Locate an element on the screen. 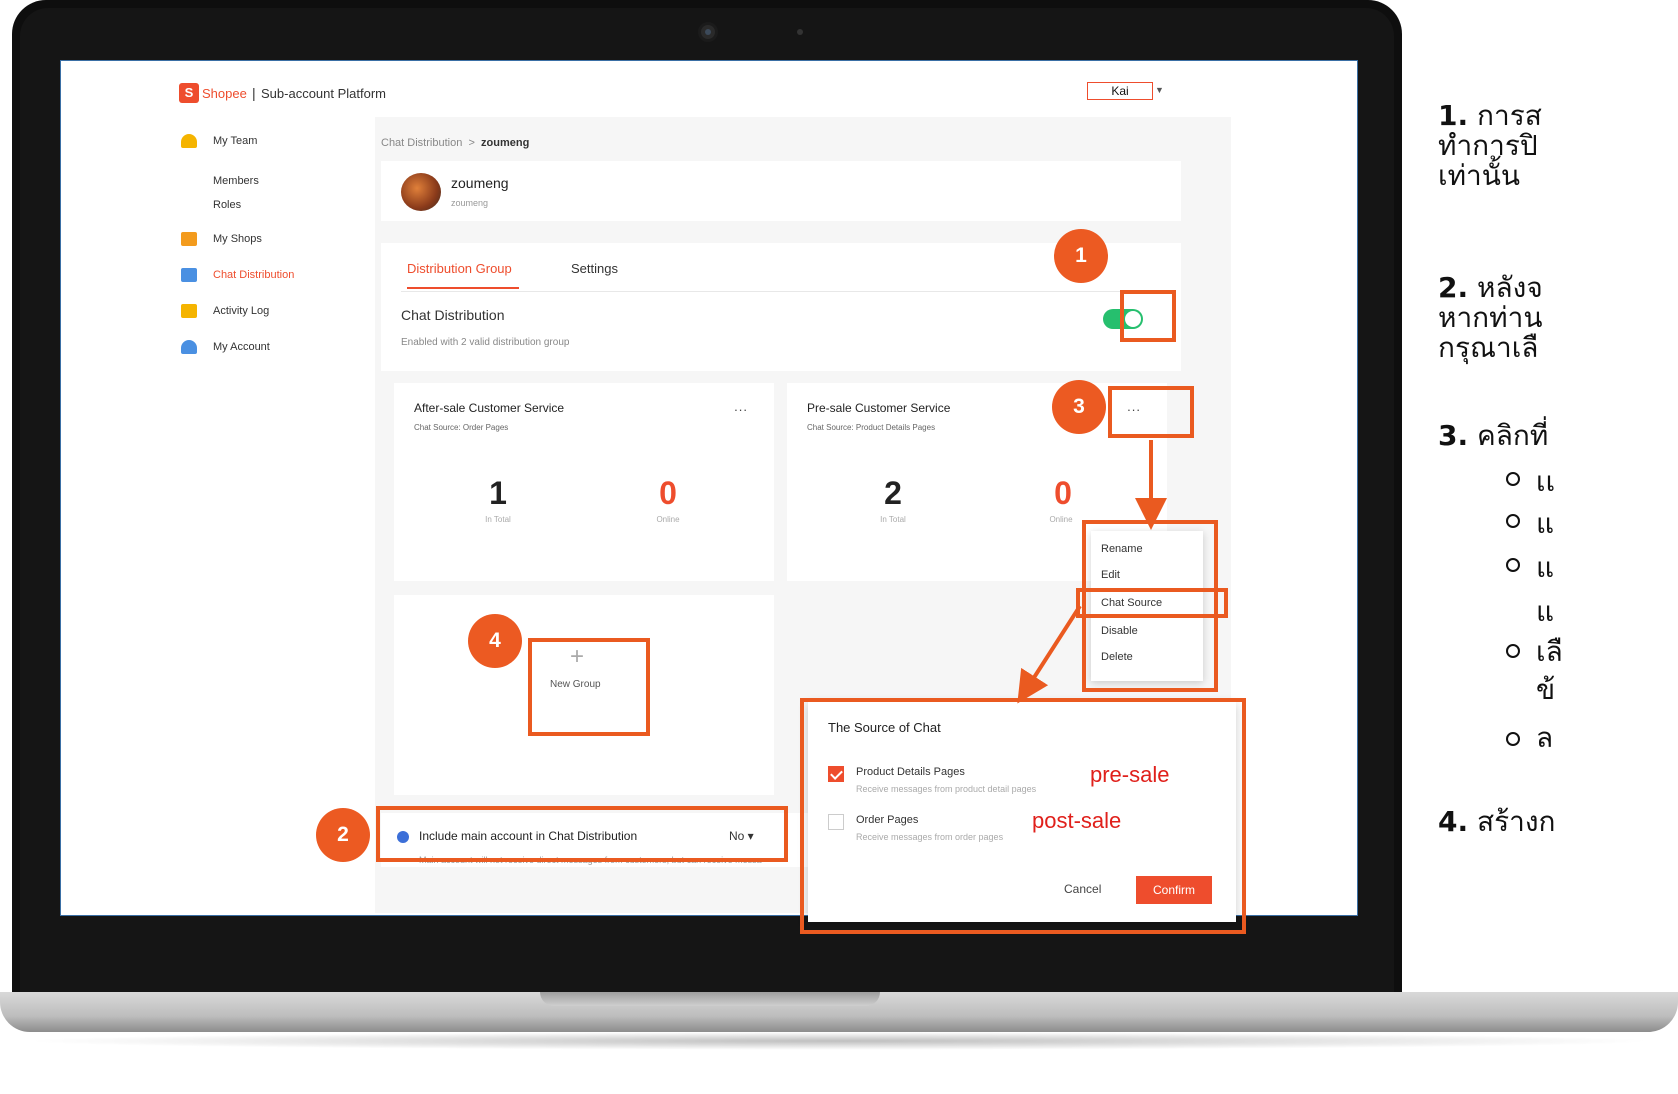 The width and height of the screenshot is (1678, 1094). instruction-2-line-3: กรุณาเลื is located at coordinates (1488, 347).